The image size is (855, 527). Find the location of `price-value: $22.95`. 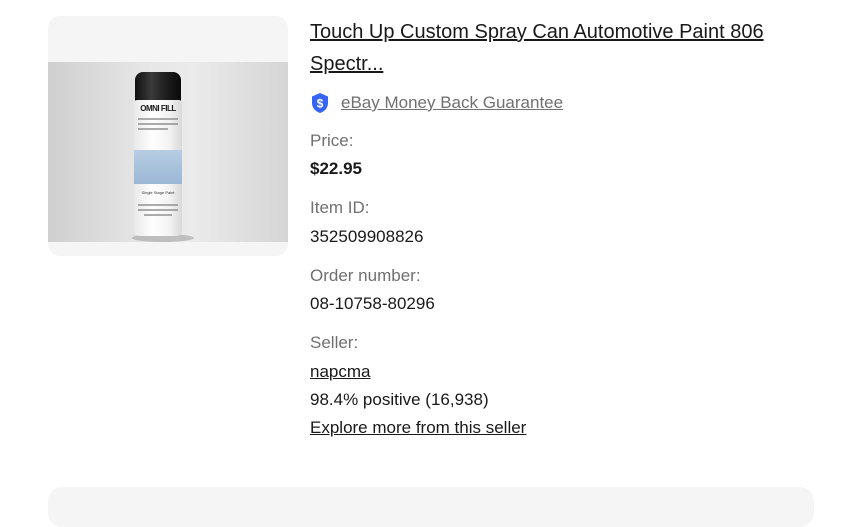

price-value: $22.95 is located at coordinates (336, 168).